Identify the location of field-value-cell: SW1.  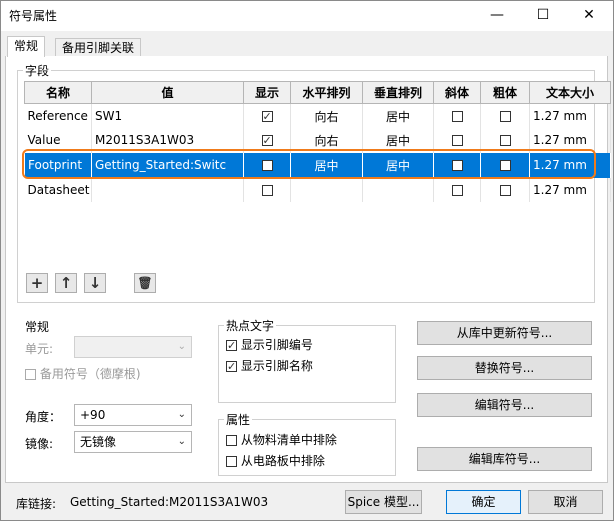
(167, 115).